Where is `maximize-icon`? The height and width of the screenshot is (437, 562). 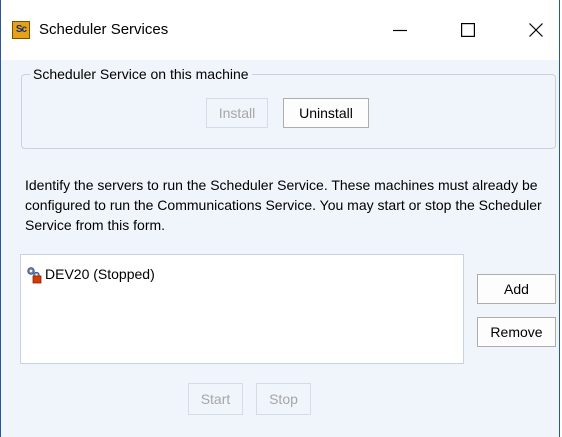 maximize-icon is located at coordinates (468, 30).